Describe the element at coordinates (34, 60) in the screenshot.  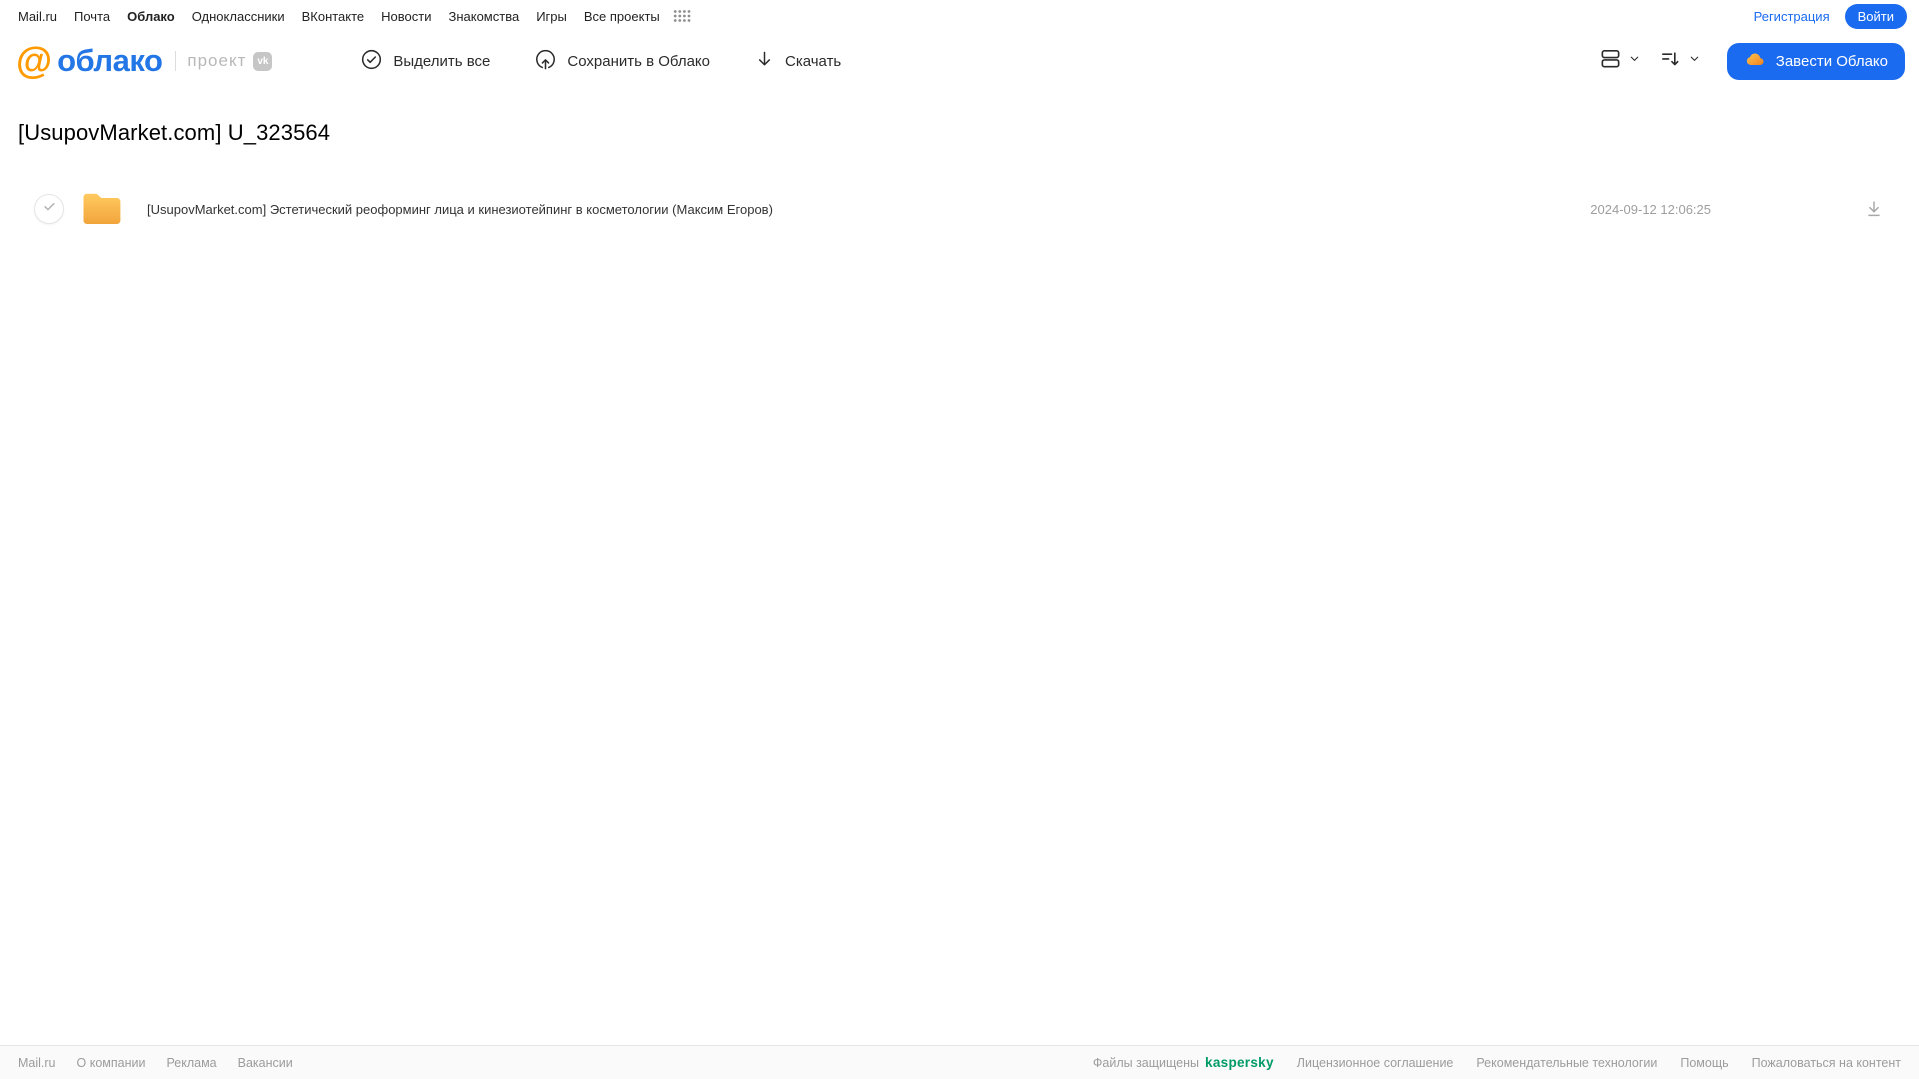
I see `mailru-at-icon: @` at that location.